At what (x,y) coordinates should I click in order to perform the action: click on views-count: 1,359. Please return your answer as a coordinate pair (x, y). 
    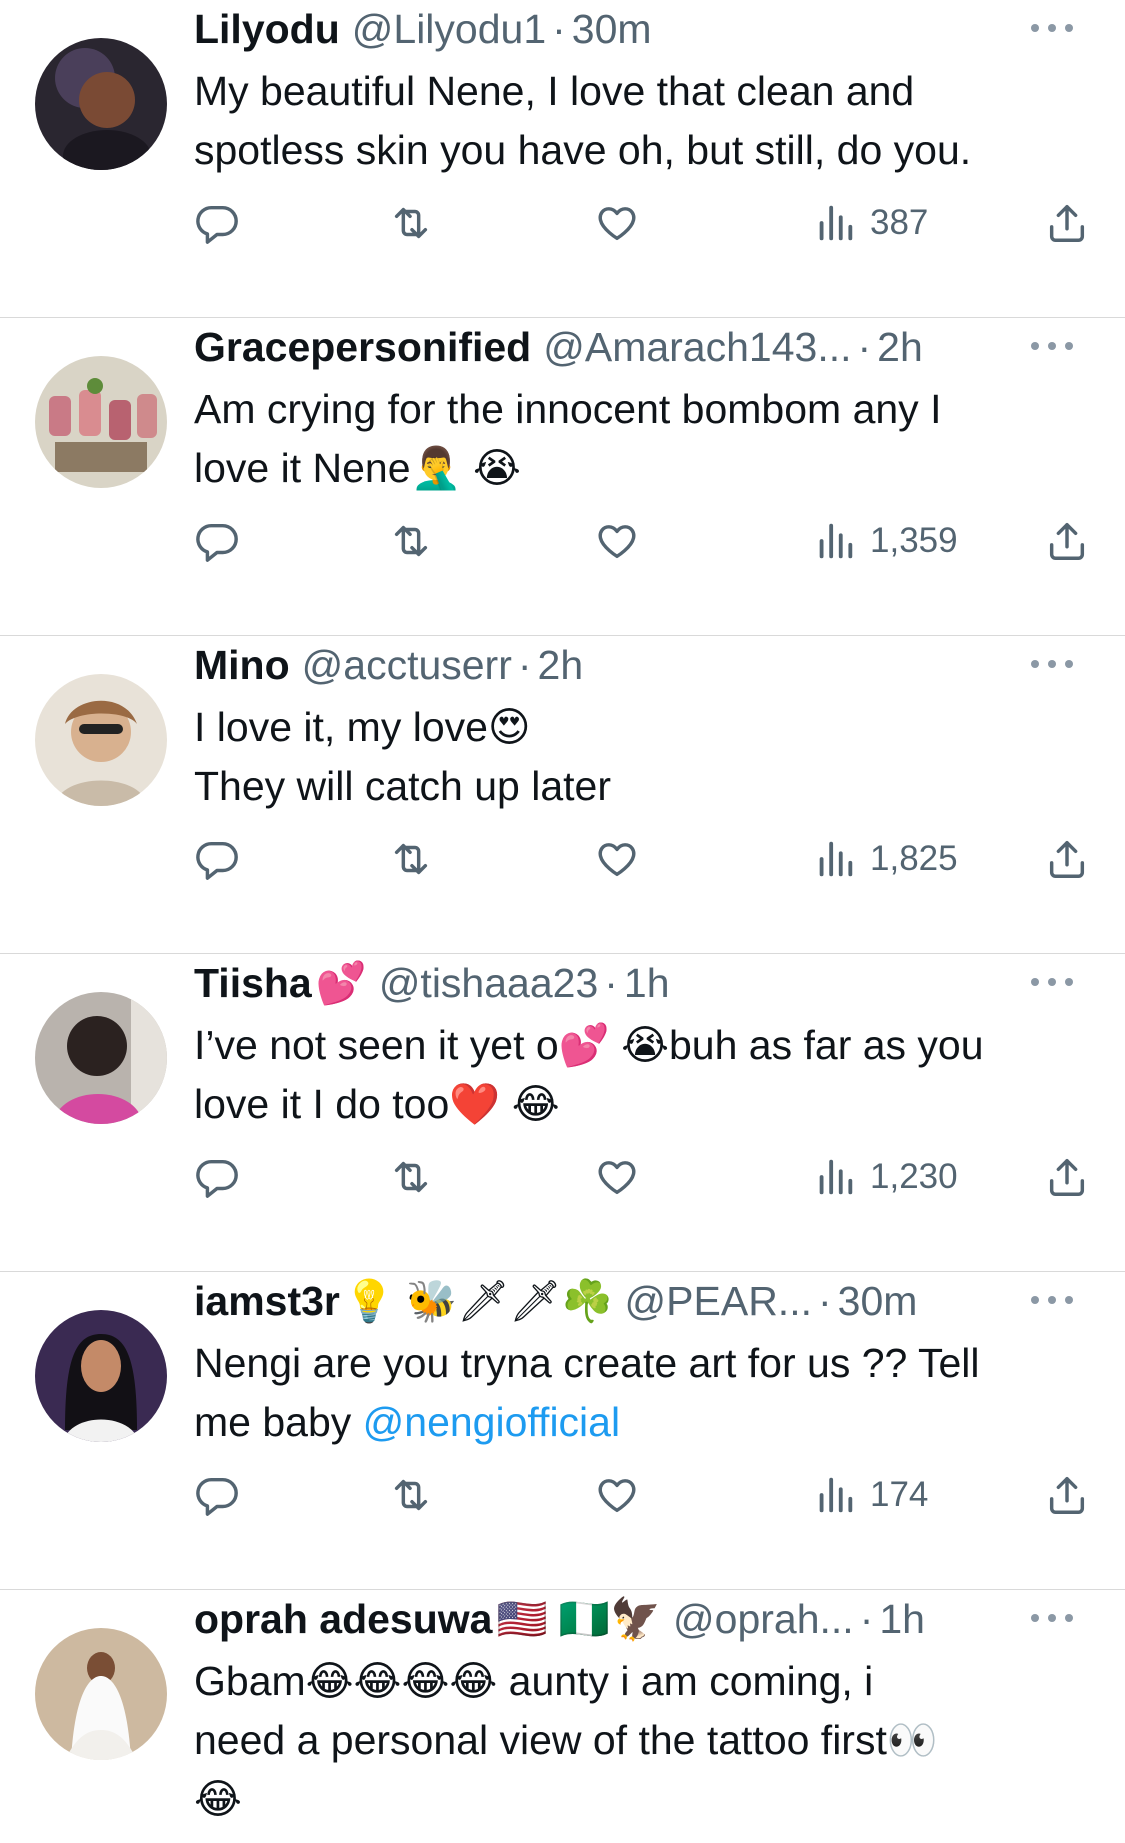
    Looking at the image, I should click on (914, 540).